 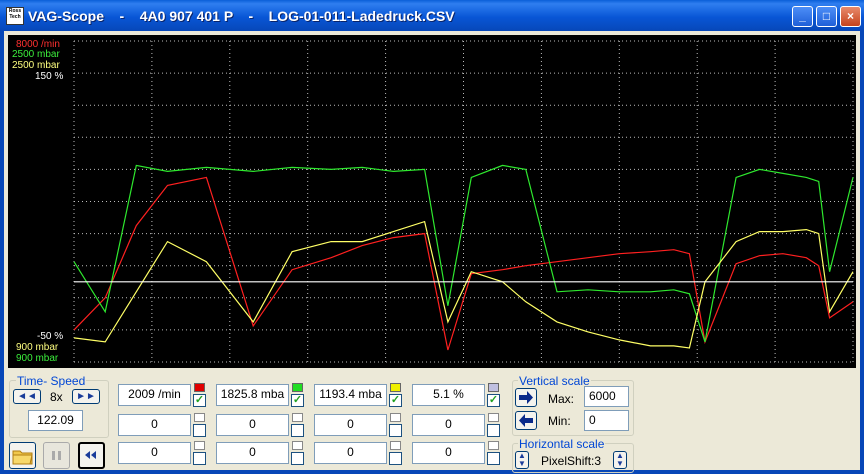 What do you see at coordinates (606, 420) in the screenshot?
I see `min-field: 0` at bounding box center [606, 420].